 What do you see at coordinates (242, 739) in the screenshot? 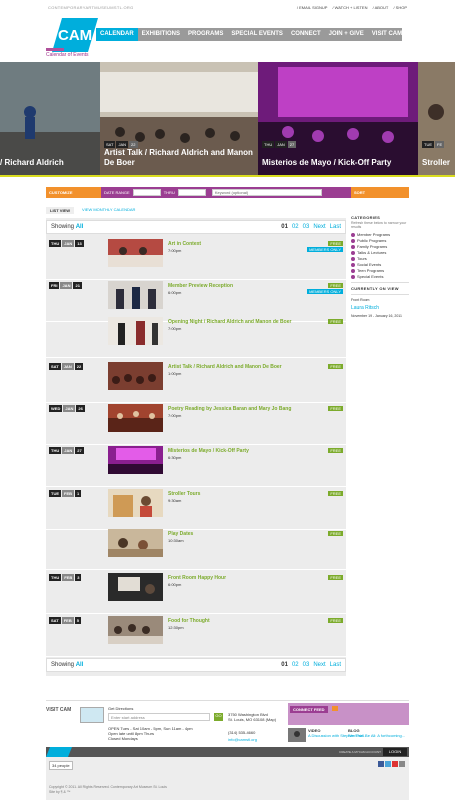
I see `email-link: info@camstl.org` at bounding box center [242, 739].